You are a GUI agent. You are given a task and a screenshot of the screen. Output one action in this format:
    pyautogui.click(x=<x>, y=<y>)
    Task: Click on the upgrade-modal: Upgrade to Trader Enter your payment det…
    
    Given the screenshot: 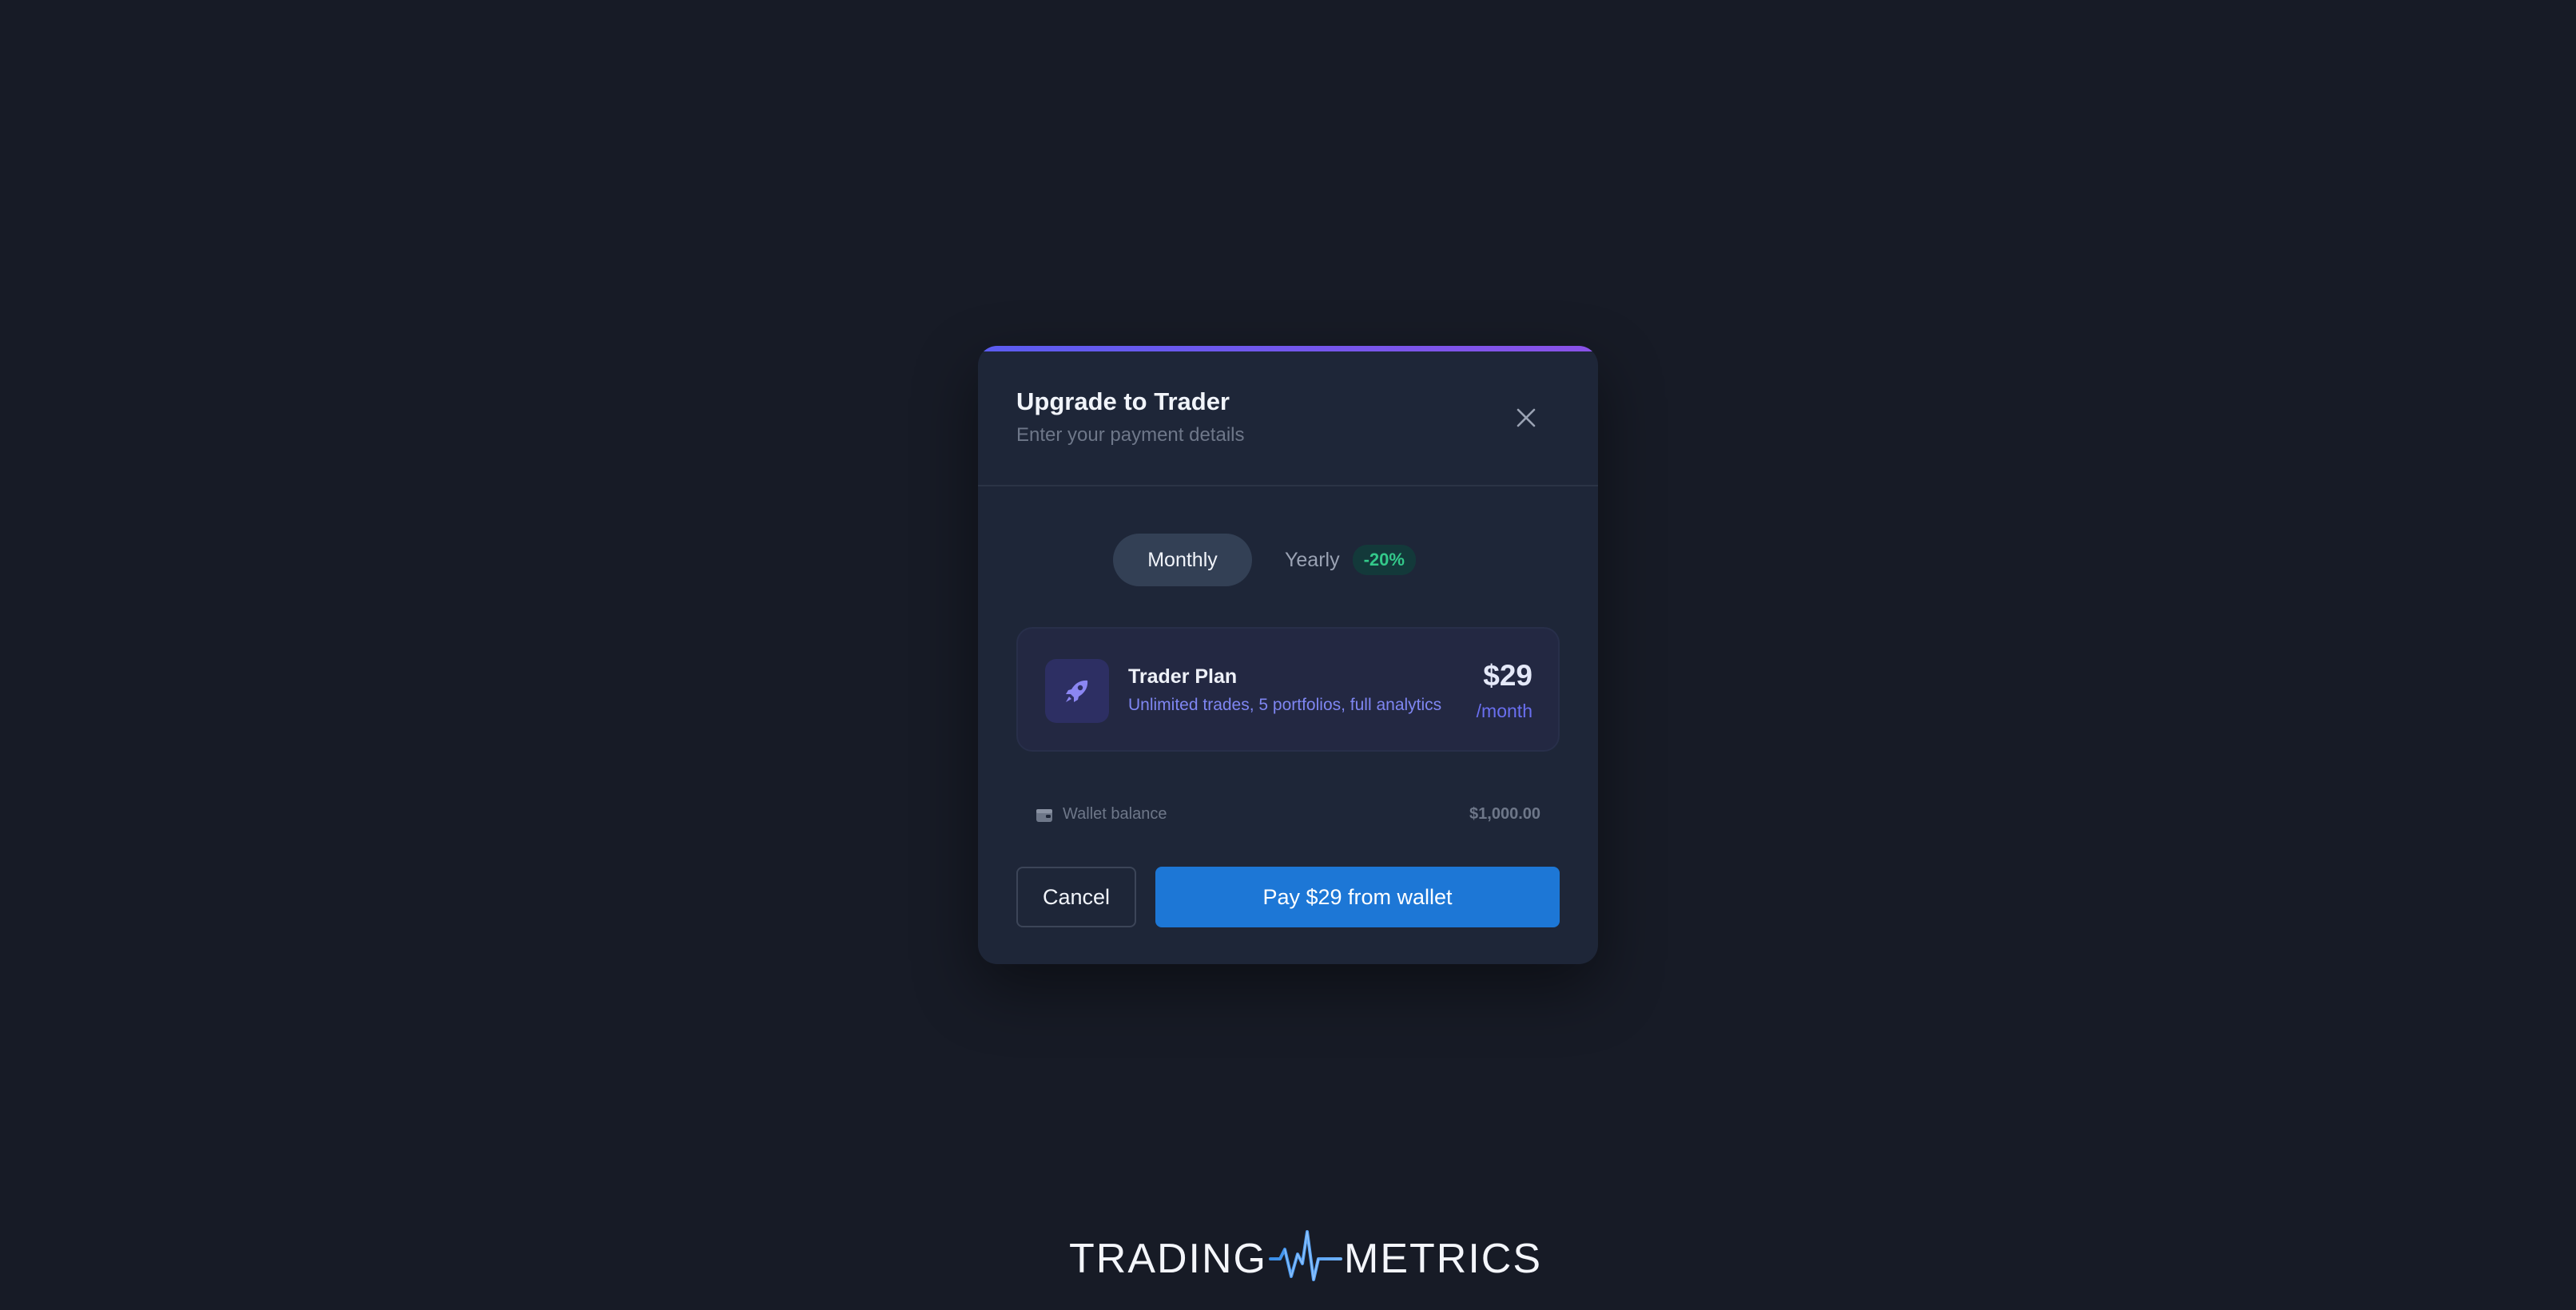 What is the action you would take?
    pyautogui.click(x=1288, y=655)
    